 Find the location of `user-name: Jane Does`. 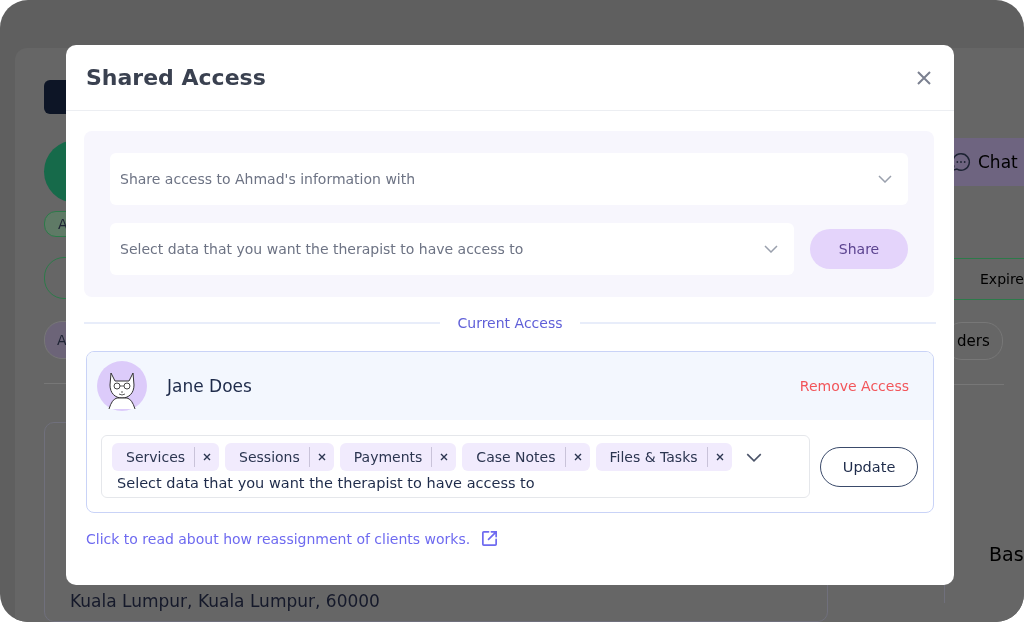

user-name: Jane Does is located at coordinates (210, 386).